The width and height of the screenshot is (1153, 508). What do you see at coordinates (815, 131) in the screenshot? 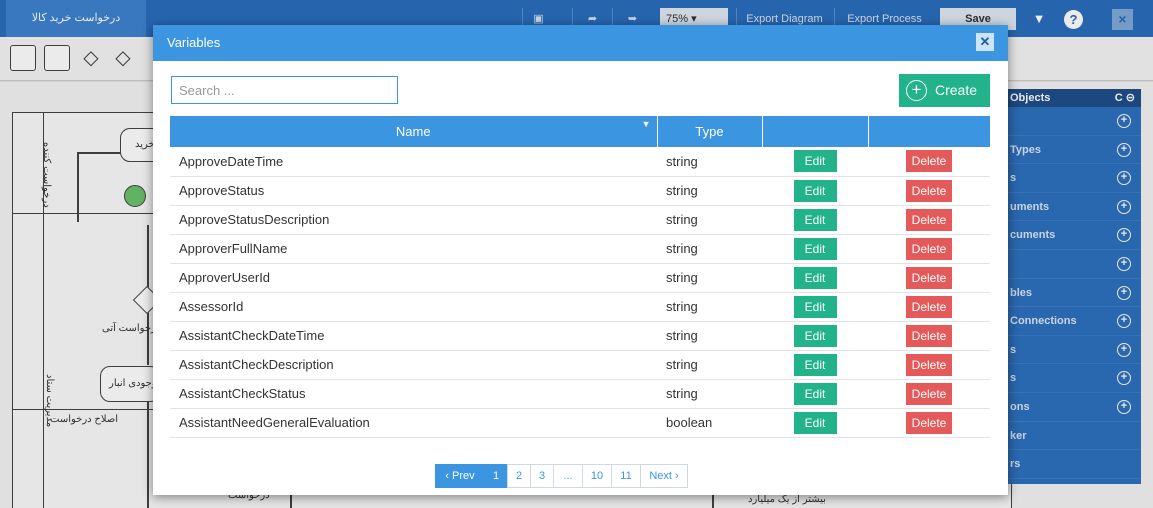
I see `column-header-edit` at bounding box center [815, 131].